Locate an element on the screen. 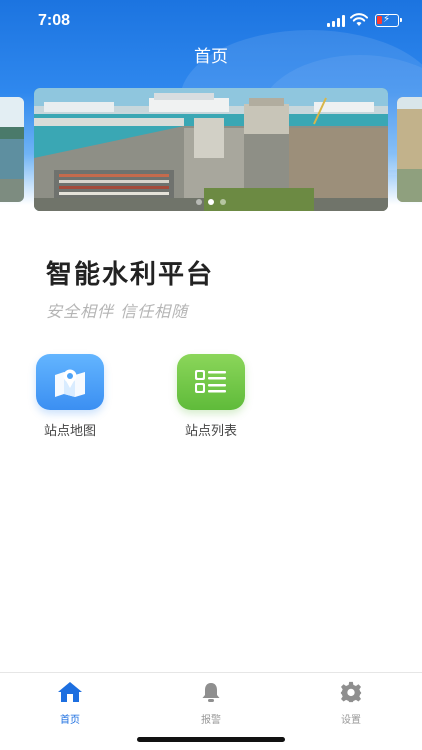 The height and width of the screenshot is (750, 422). carousel-dot-active is located at coordinates (211, 202).